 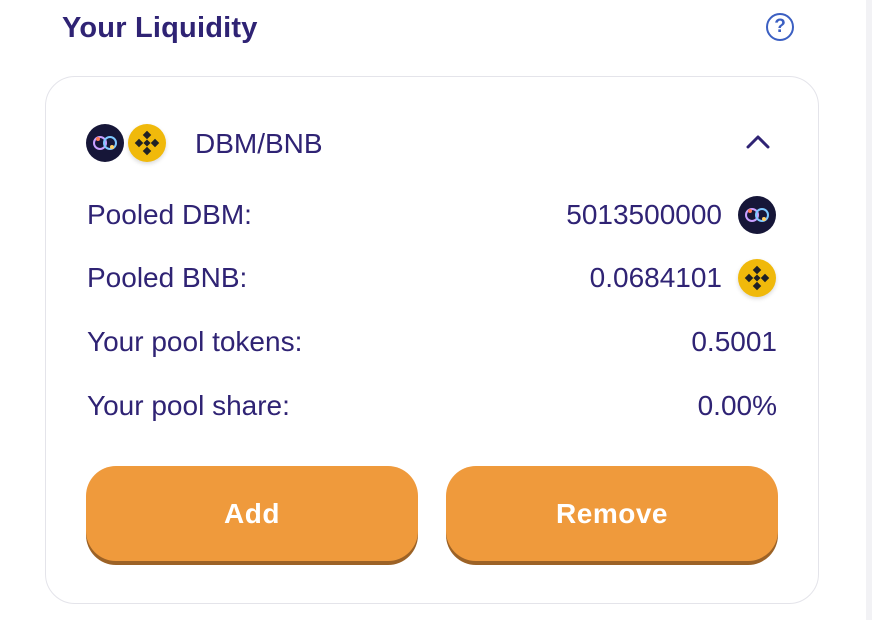 What do you see at coordinates (869, 310) in the screenshot?
I see `scrollbar-track` at bounding box center [869, 310].